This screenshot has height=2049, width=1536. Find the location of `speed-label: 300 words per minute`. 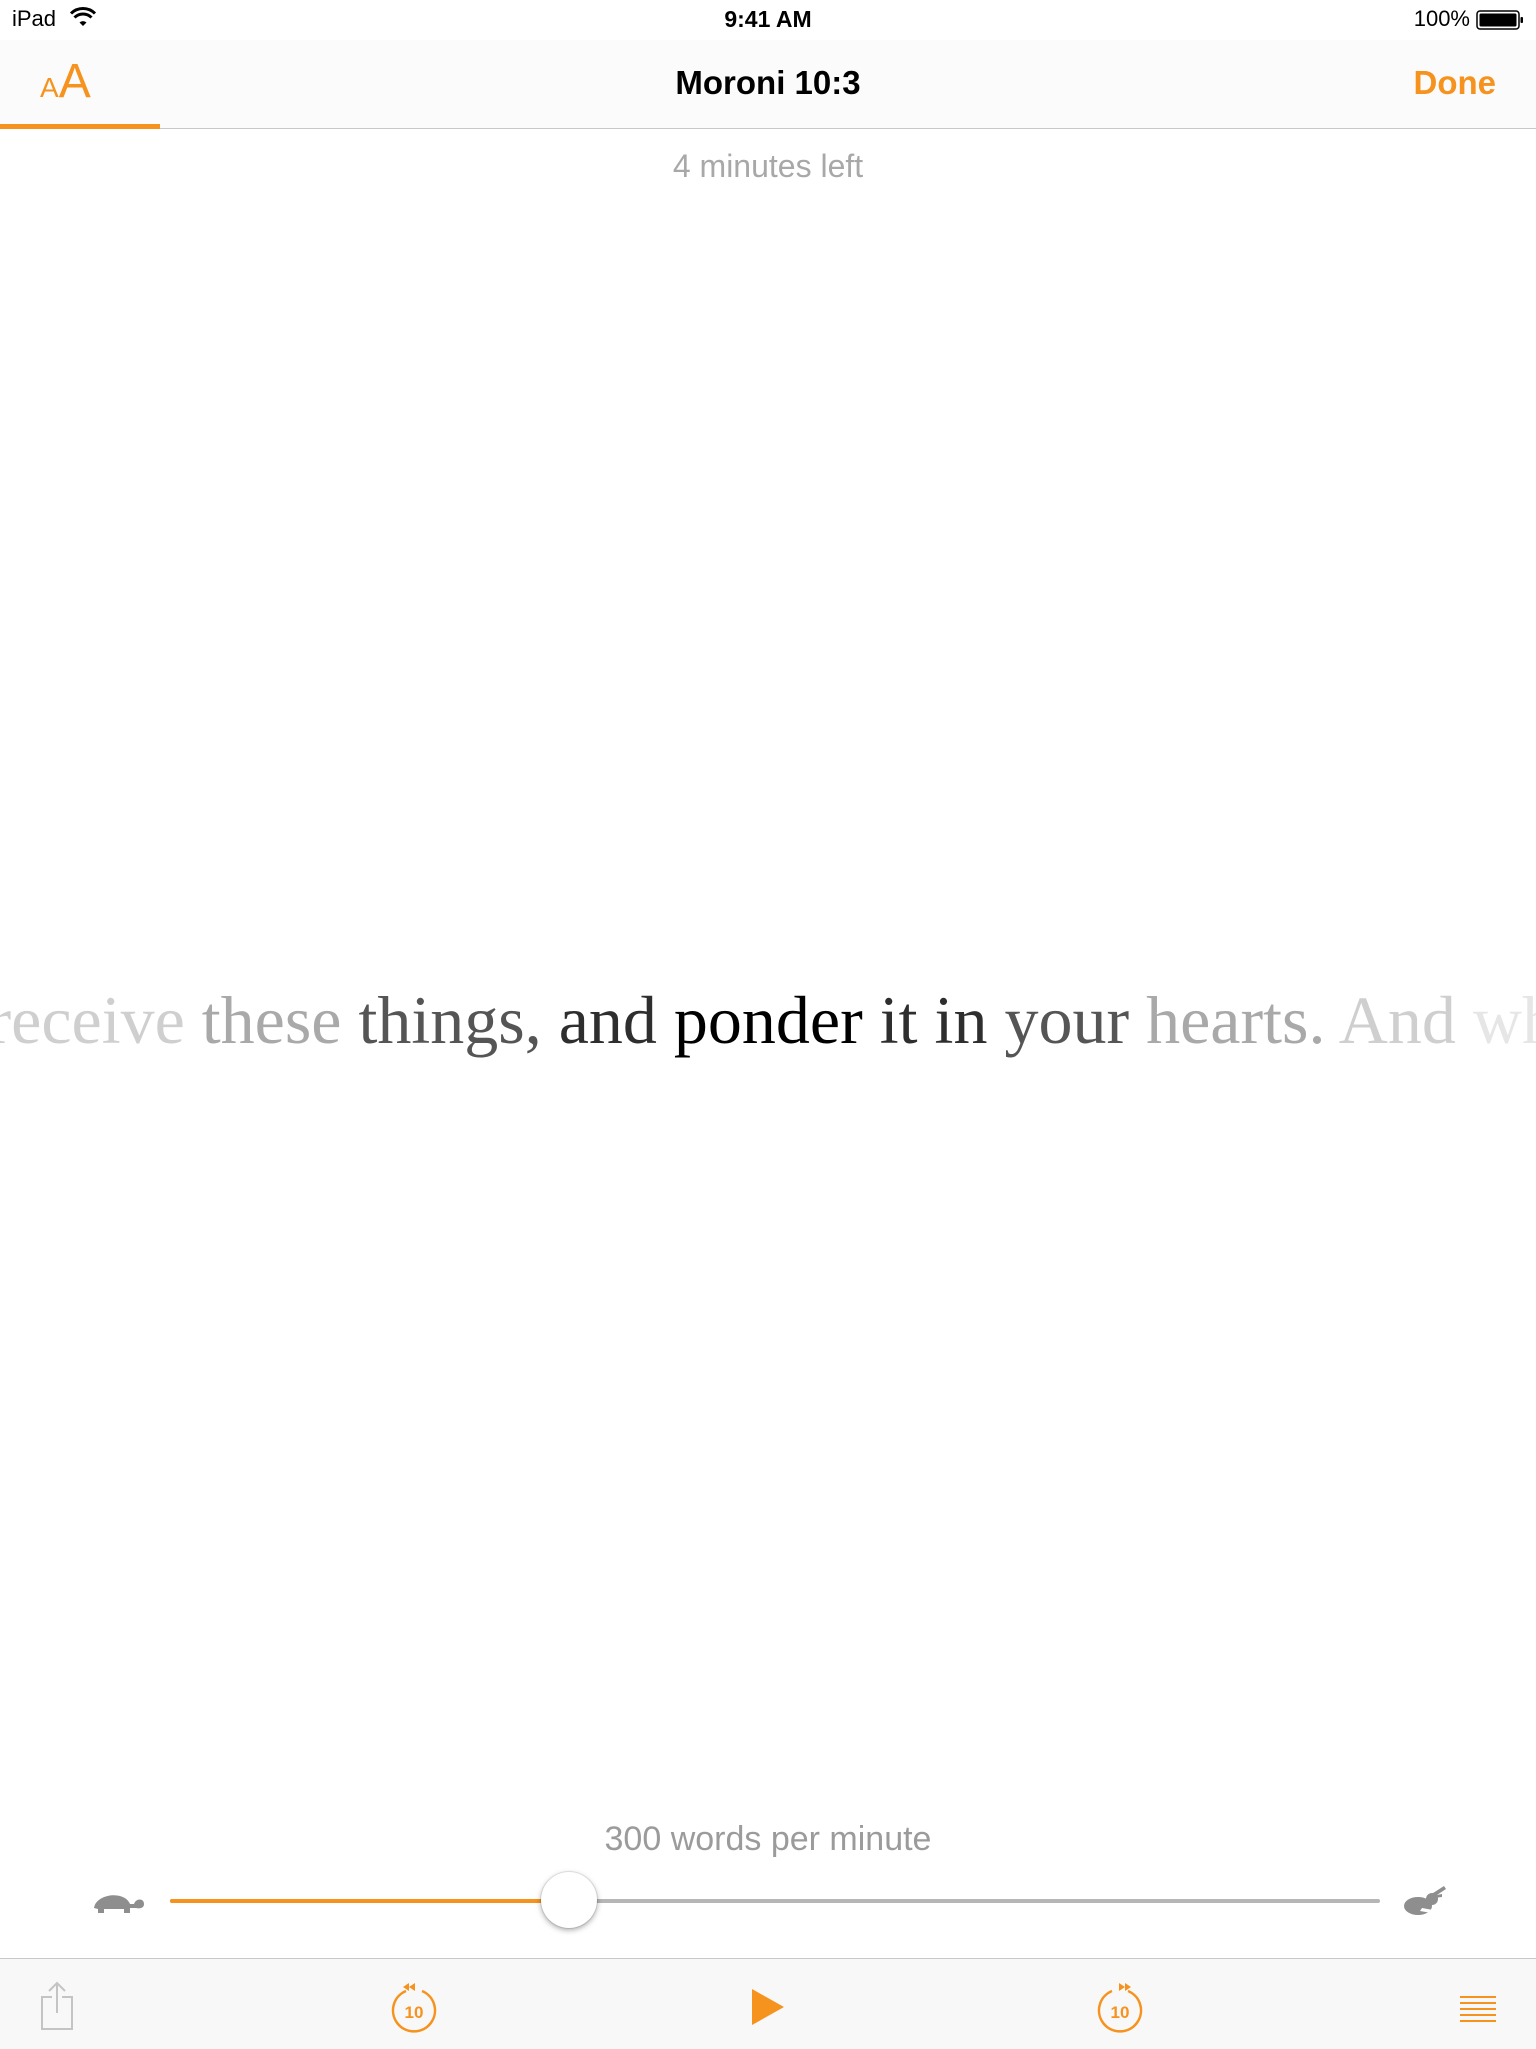

speed-label: 300 words per minute is located at coordinates (768, 1839).